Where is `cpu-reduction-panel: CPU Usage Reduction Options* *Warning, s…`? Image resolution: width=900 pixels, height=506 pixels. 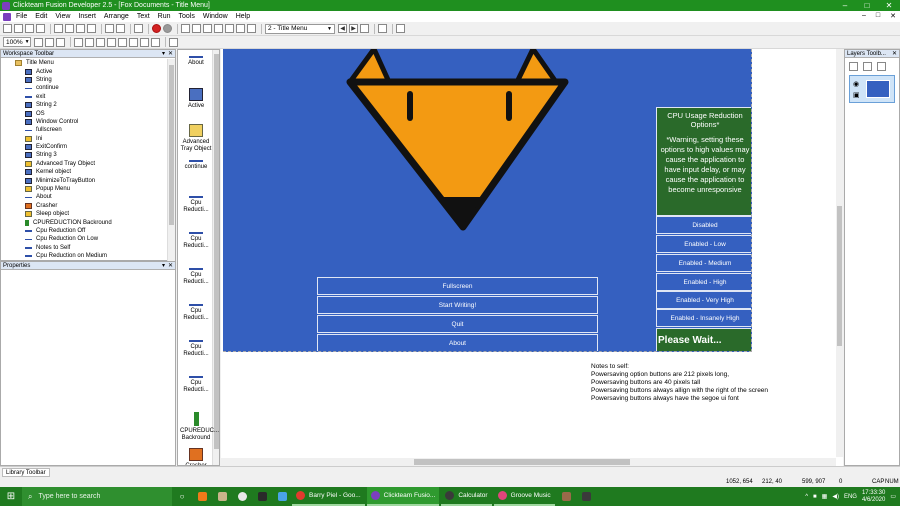 cpu-reduction-panel: CPU Usage Reduction Options* *Warning, s… is located at coordinates (703, 161).